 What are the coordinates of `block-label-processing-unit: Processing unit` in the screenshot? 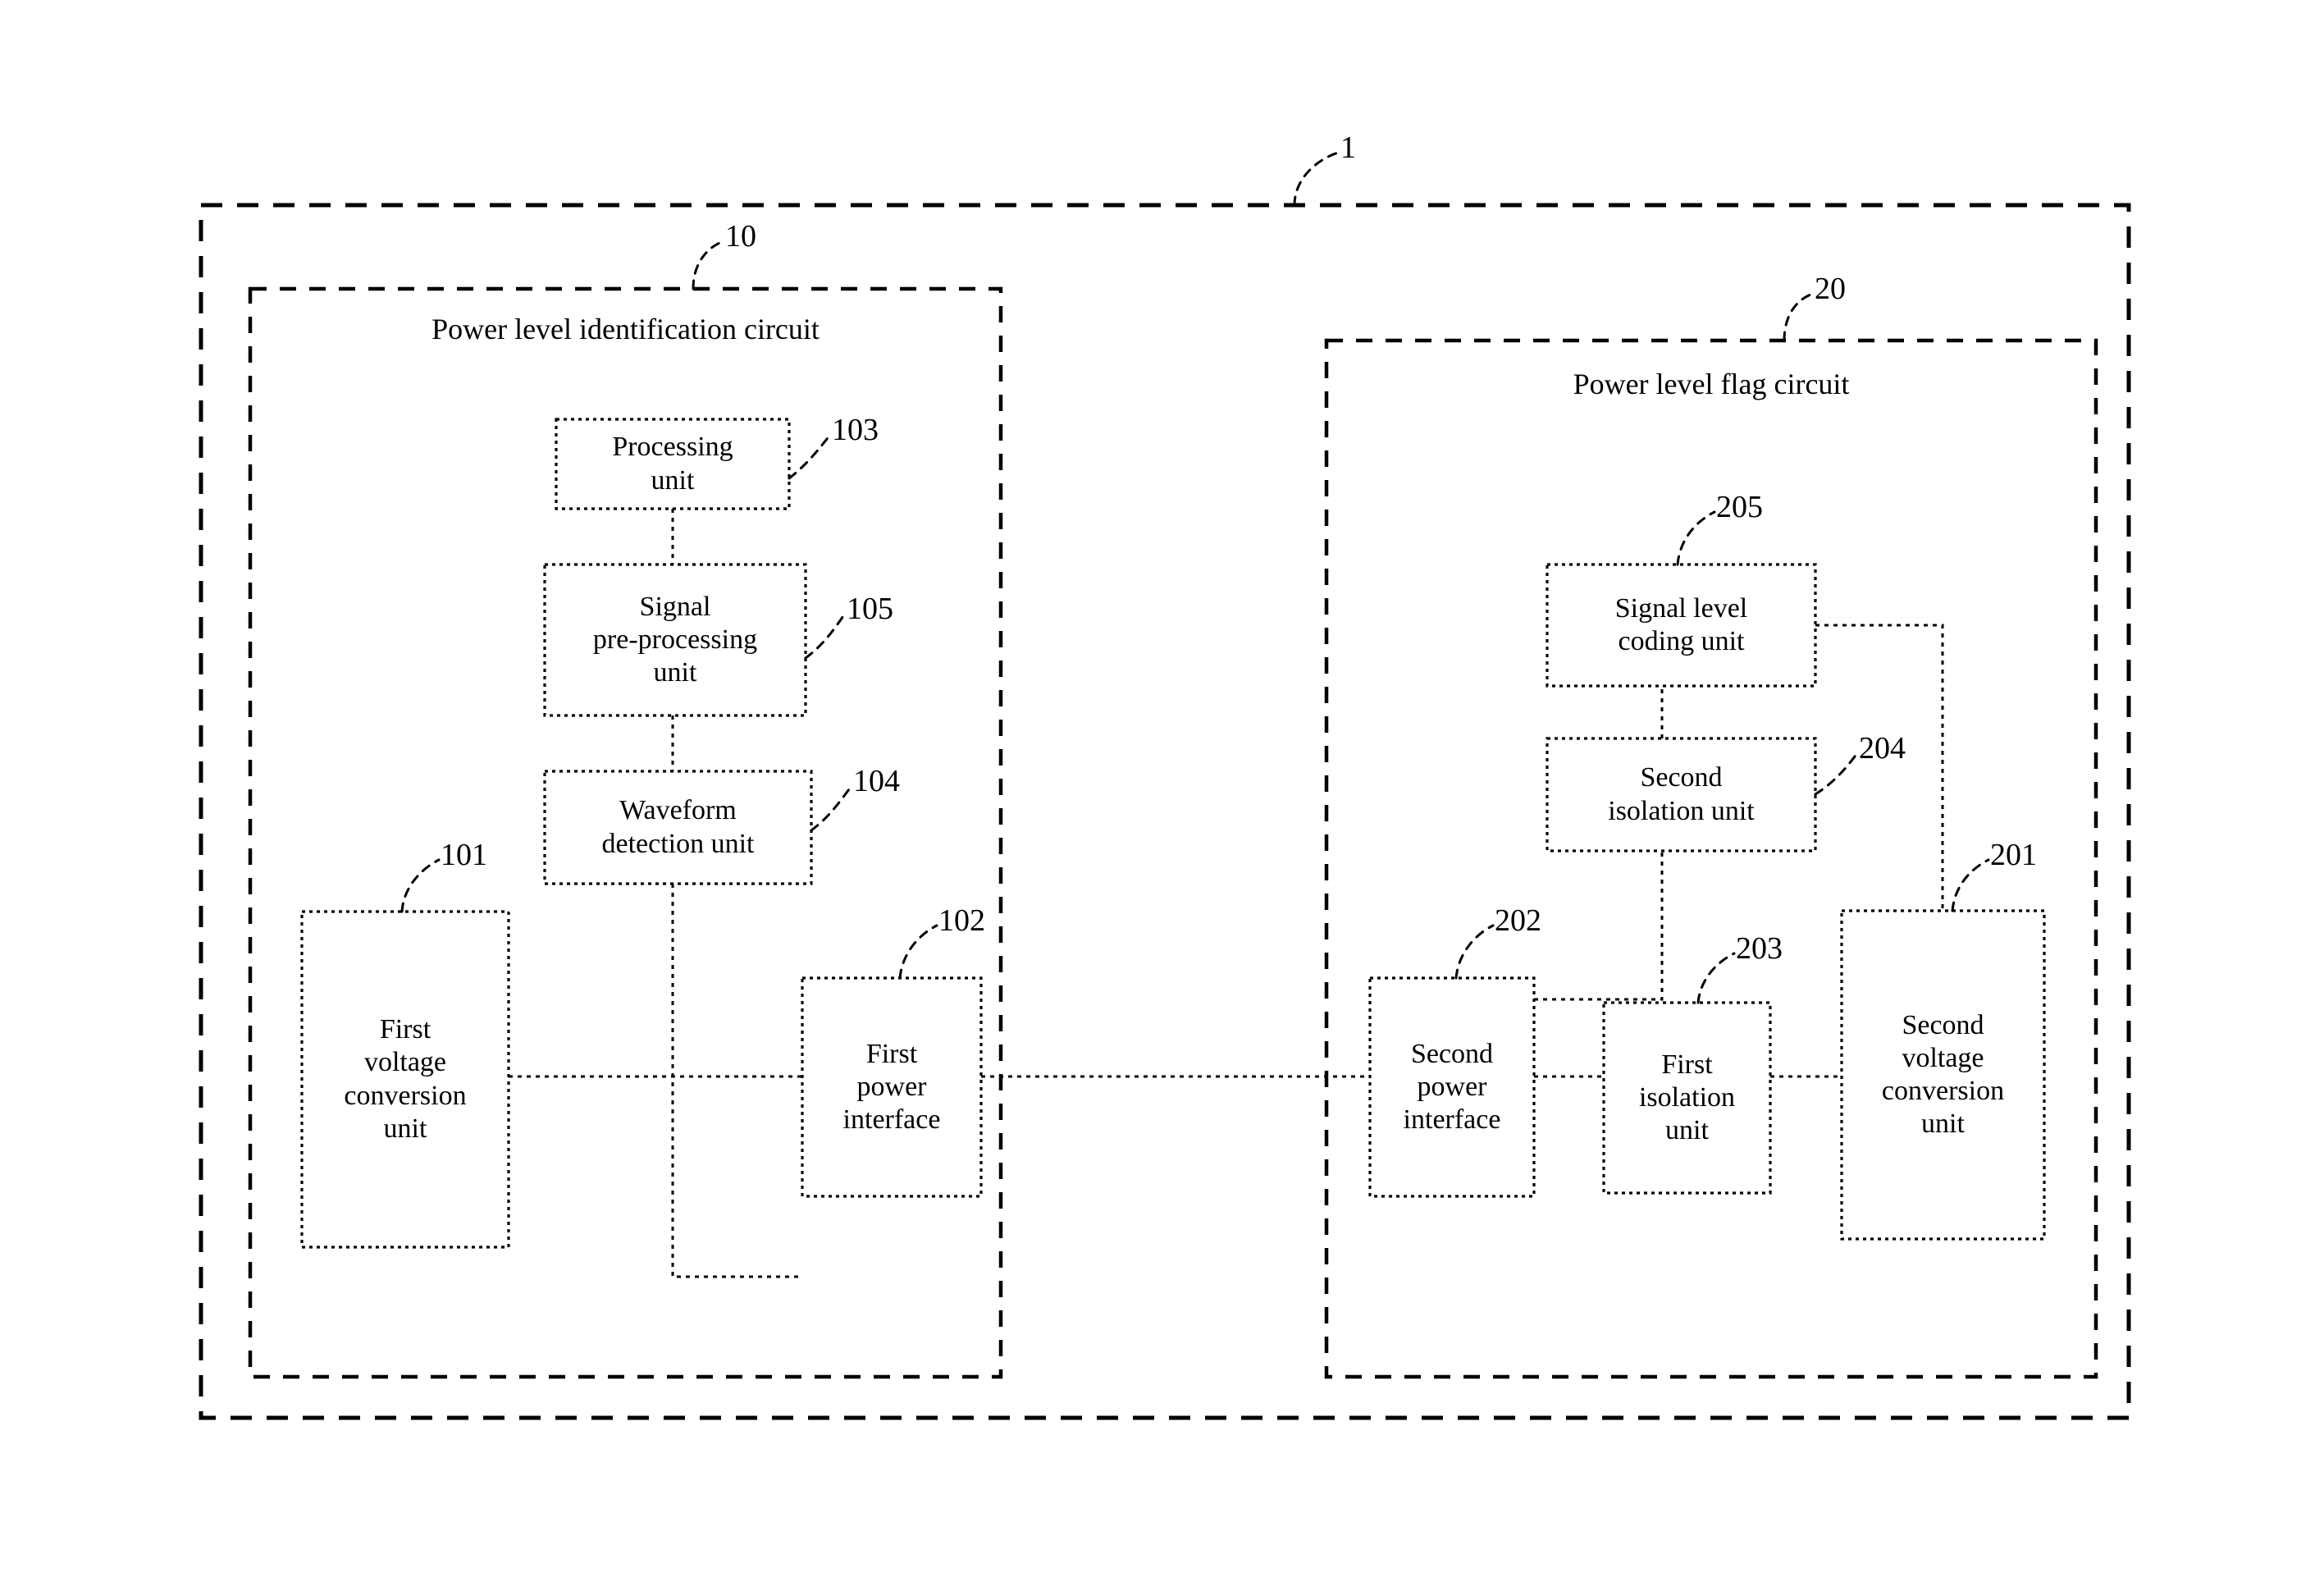 It's located at (672, 464).